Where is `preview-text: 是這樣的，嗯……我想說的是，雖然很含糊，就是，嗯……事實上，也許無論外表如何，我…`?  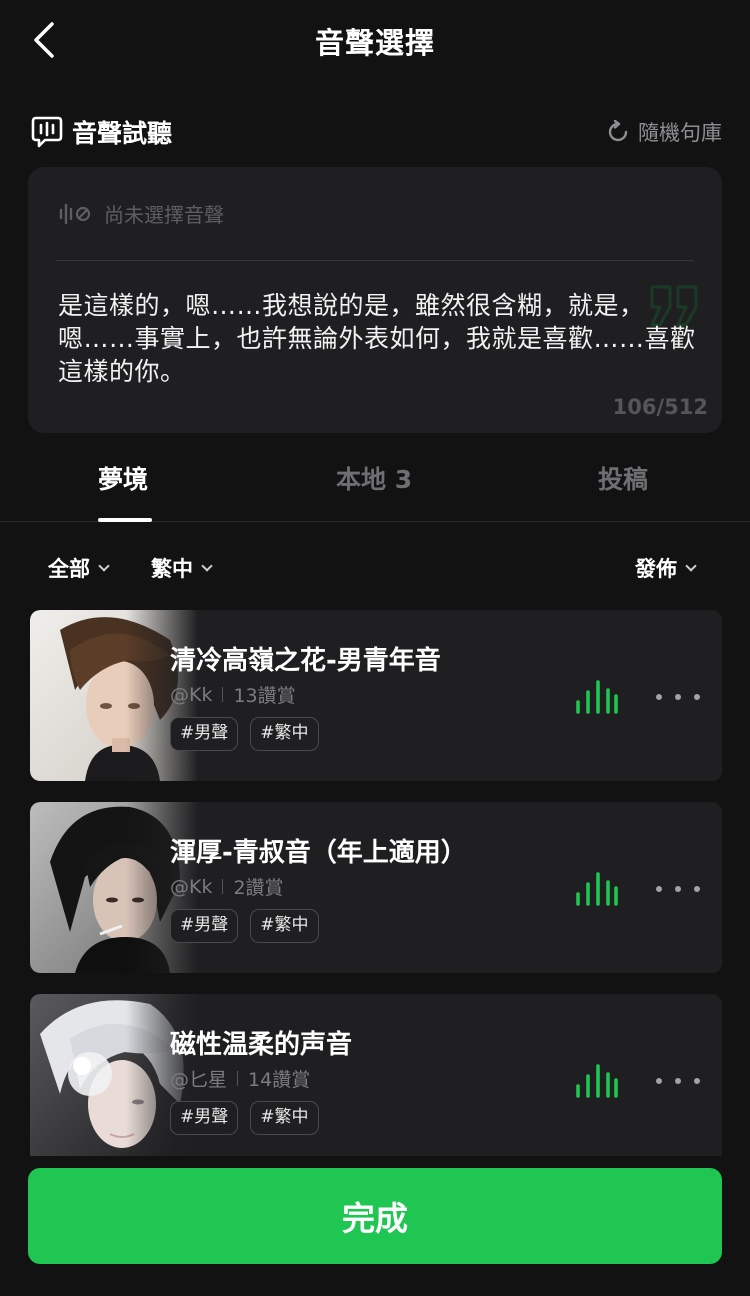
preview-text: 是這樣的，嗯……我想說的是，雖然很含糊，就是，嗯……事實上，也許無論外表如何，我… is located at coordinates (378, 338).